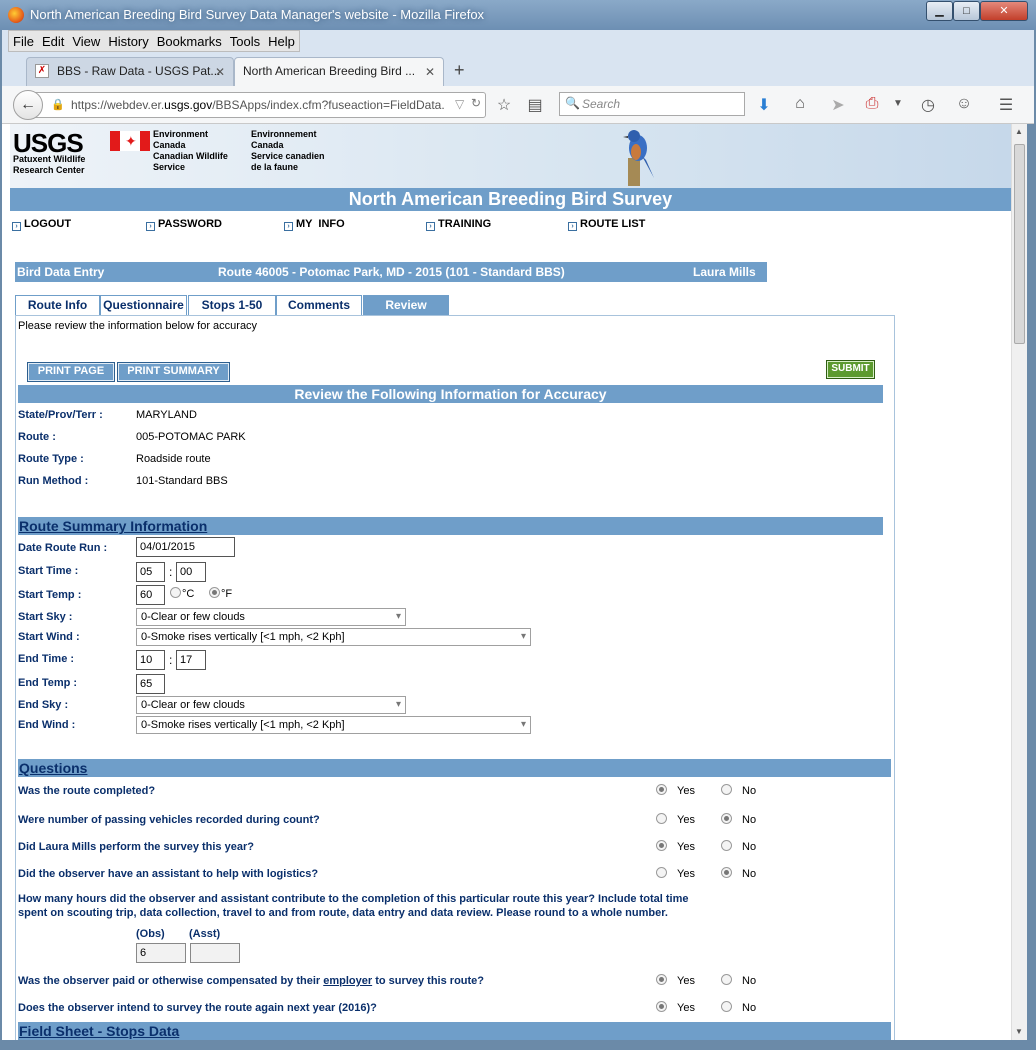 Image resolution: width=1036 pixels, height=1050 pixels. I want to click on menu-history: History, so click(128, 41).